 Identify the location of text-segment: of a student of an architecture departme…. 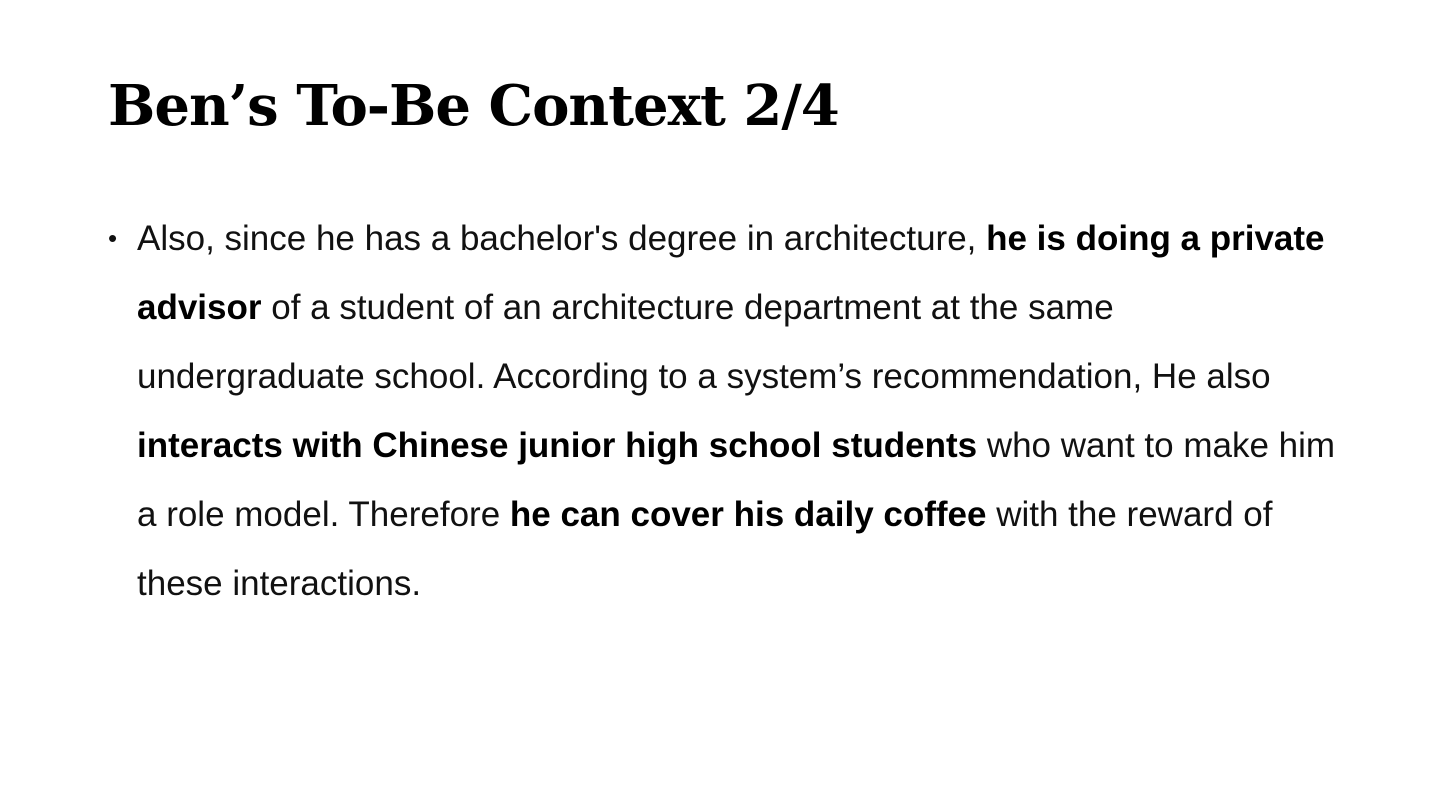
(704, 342).